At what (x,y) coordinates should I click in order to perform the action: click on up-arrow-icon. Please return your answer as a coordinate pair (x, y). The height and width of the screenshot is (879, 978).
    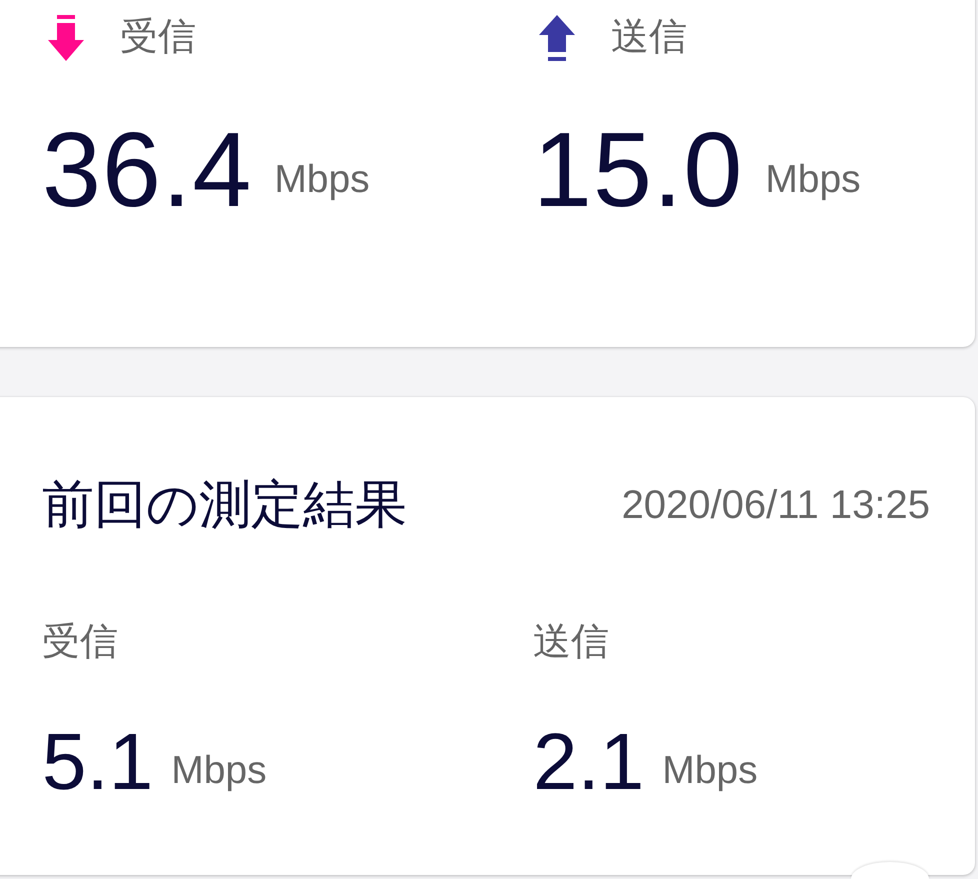
    Looking at the image, I should click on (557, 38).